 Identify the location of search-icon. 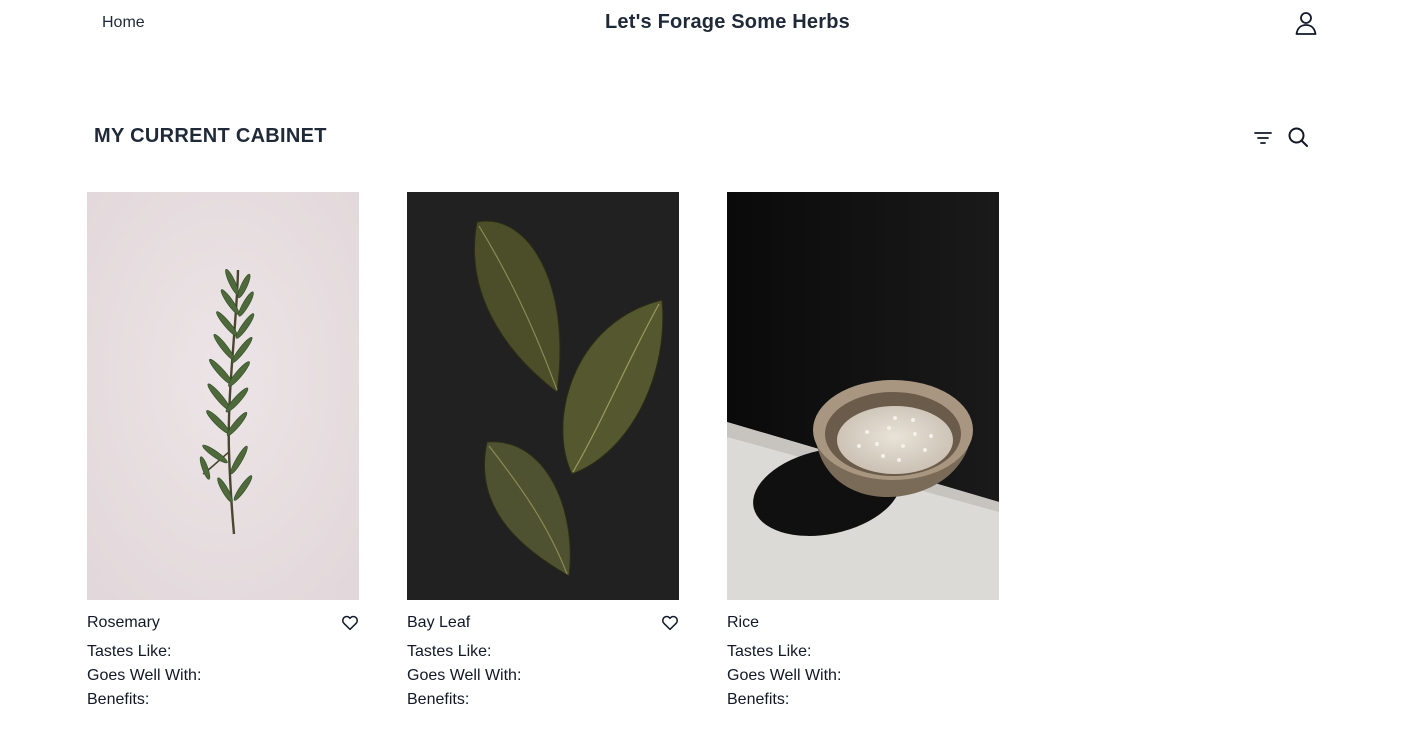
(1298, 137).